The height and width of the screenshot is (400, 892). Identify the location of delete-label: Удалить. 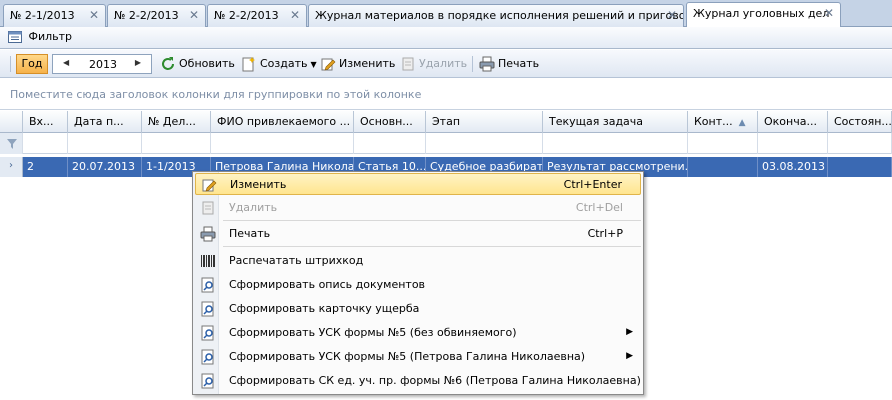
(443, 63).